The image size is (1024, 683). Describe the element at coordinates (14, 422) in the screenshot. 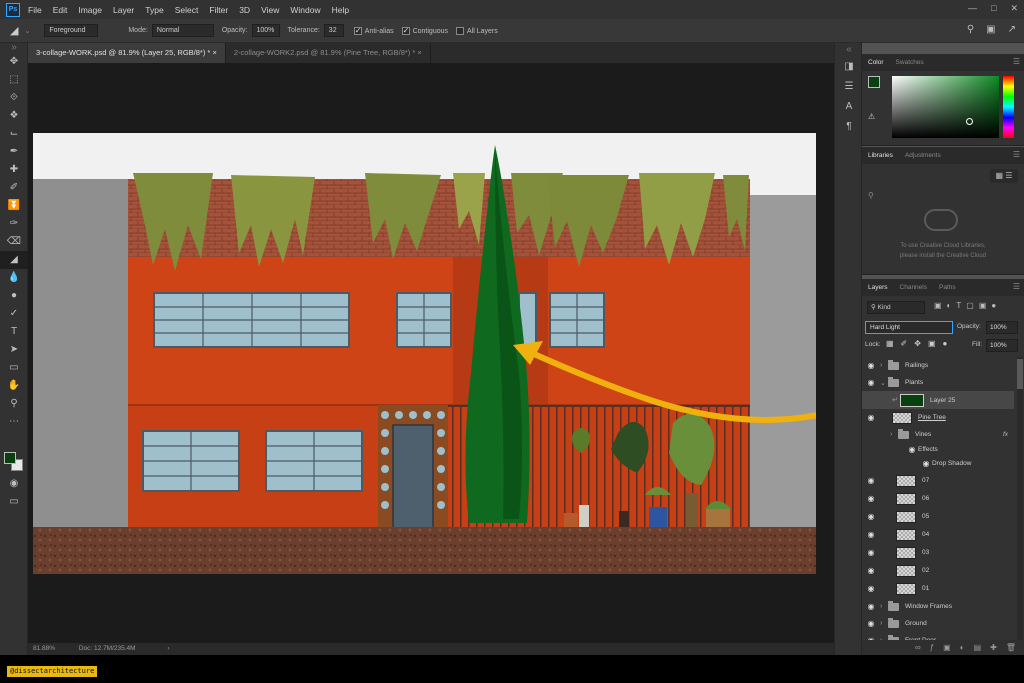

I see `more-tools-icon: ⋯` at that location.